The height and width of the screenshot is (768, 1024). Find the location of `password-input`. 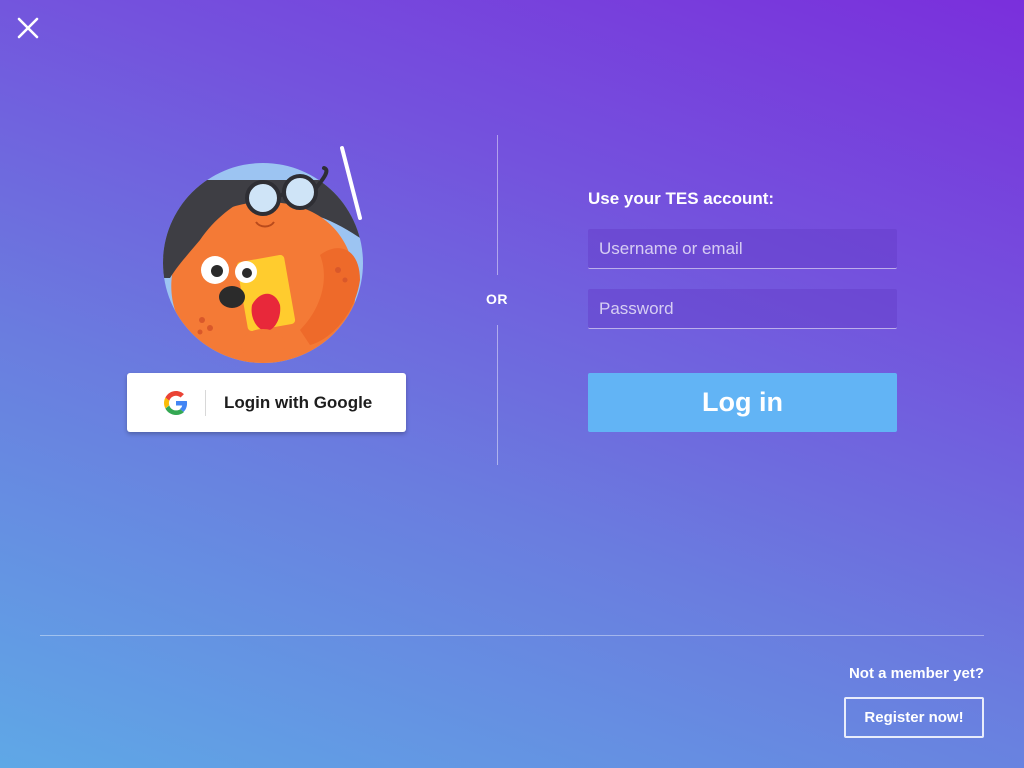

password-input is located at coordinates (742, 309).